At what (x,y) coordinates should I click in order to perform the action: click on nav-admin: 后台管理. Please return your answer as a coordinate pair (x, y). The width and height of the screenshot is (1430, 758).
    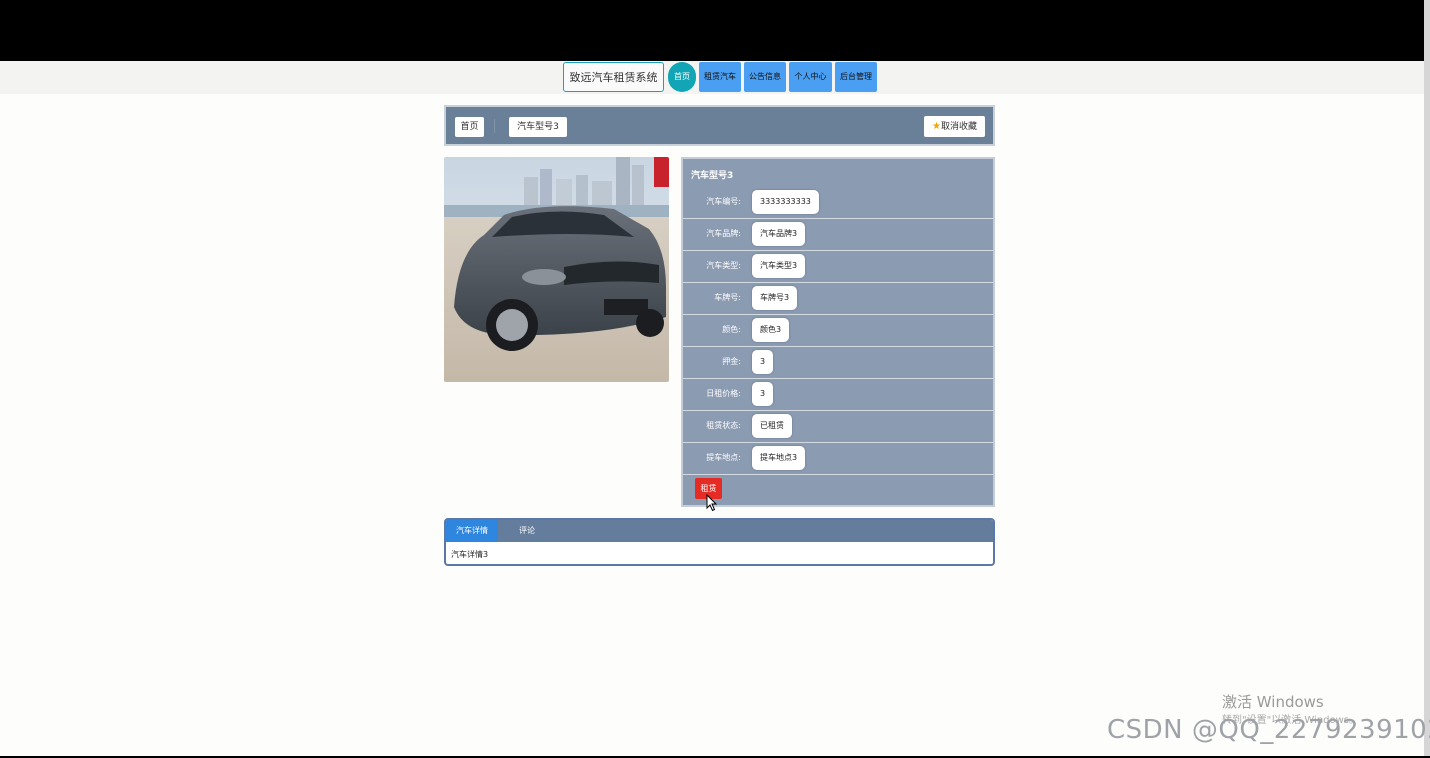
    Looking at the image, I should click on (856, 77).